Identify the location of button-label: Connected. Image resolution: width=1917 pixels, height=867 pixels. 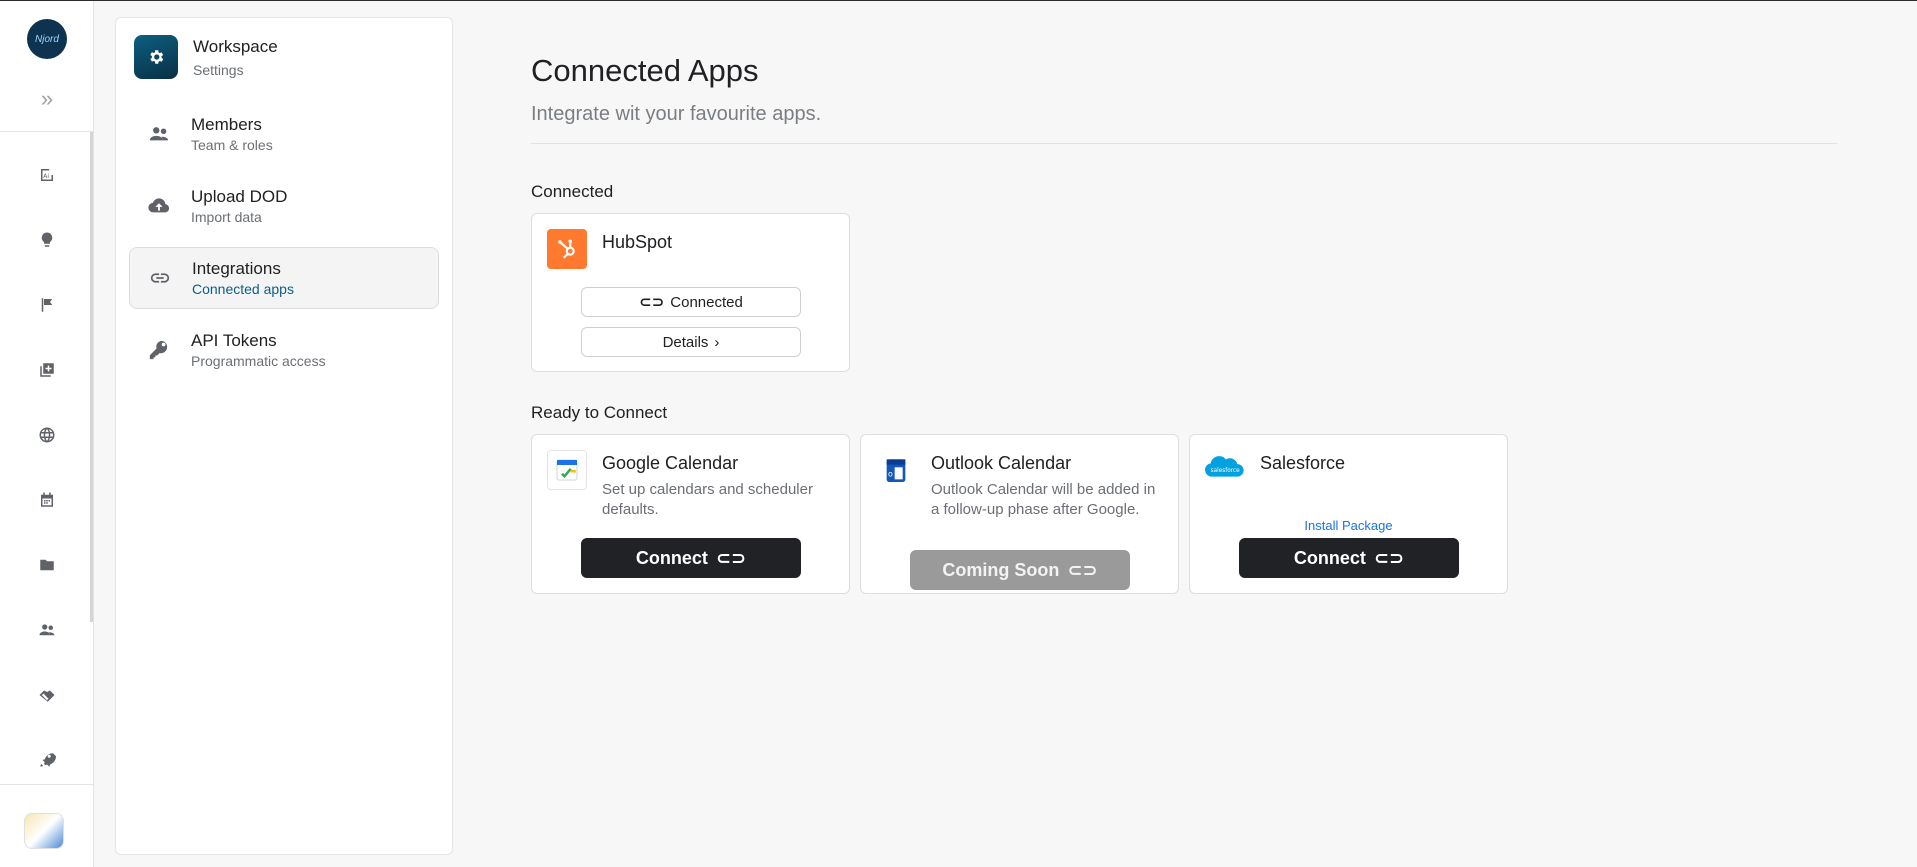
(706, 302).